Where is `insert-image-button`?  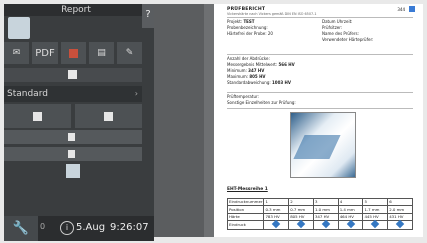 insert-image-button is located at coordinates (73, 171).